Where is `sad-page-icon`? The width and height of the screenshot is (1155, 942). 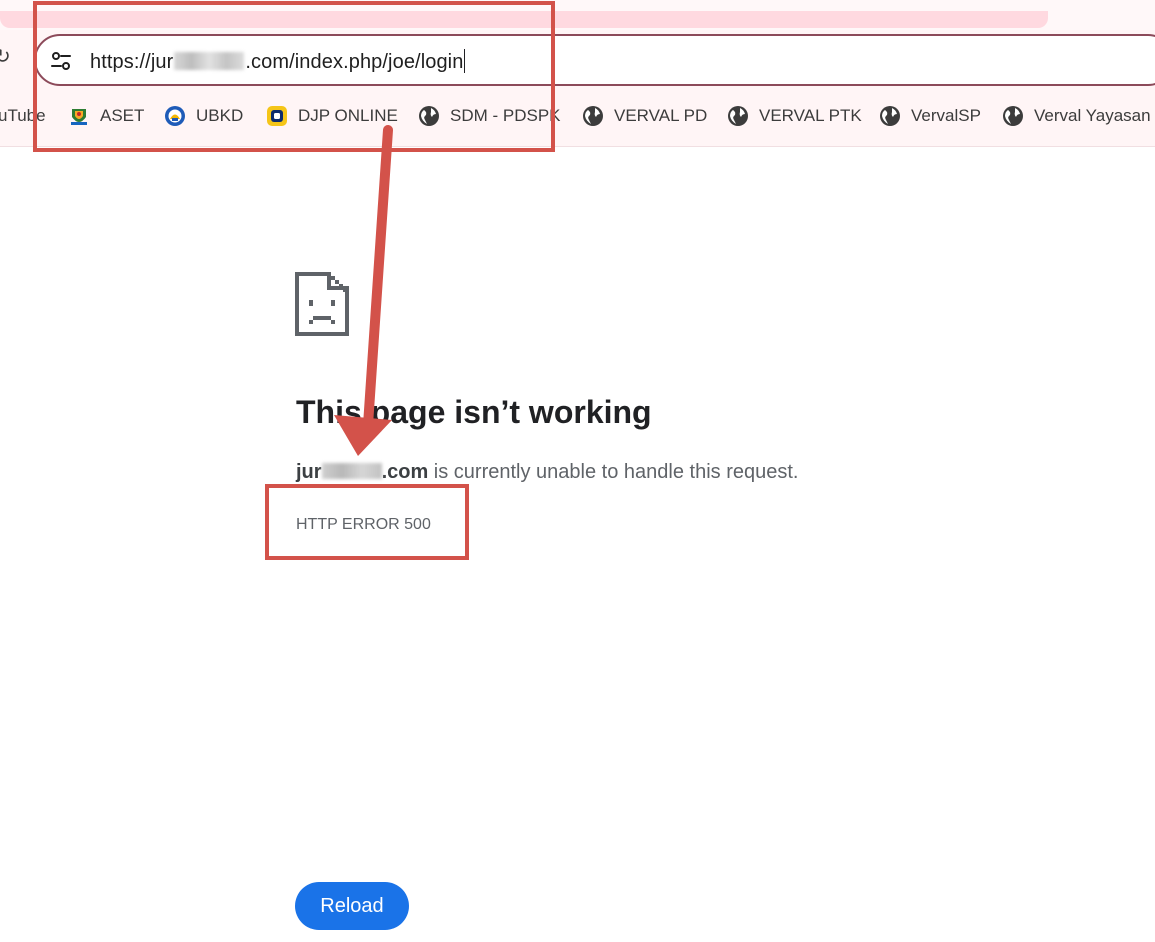
sad-page-icon is located at coordinates (322, 304).